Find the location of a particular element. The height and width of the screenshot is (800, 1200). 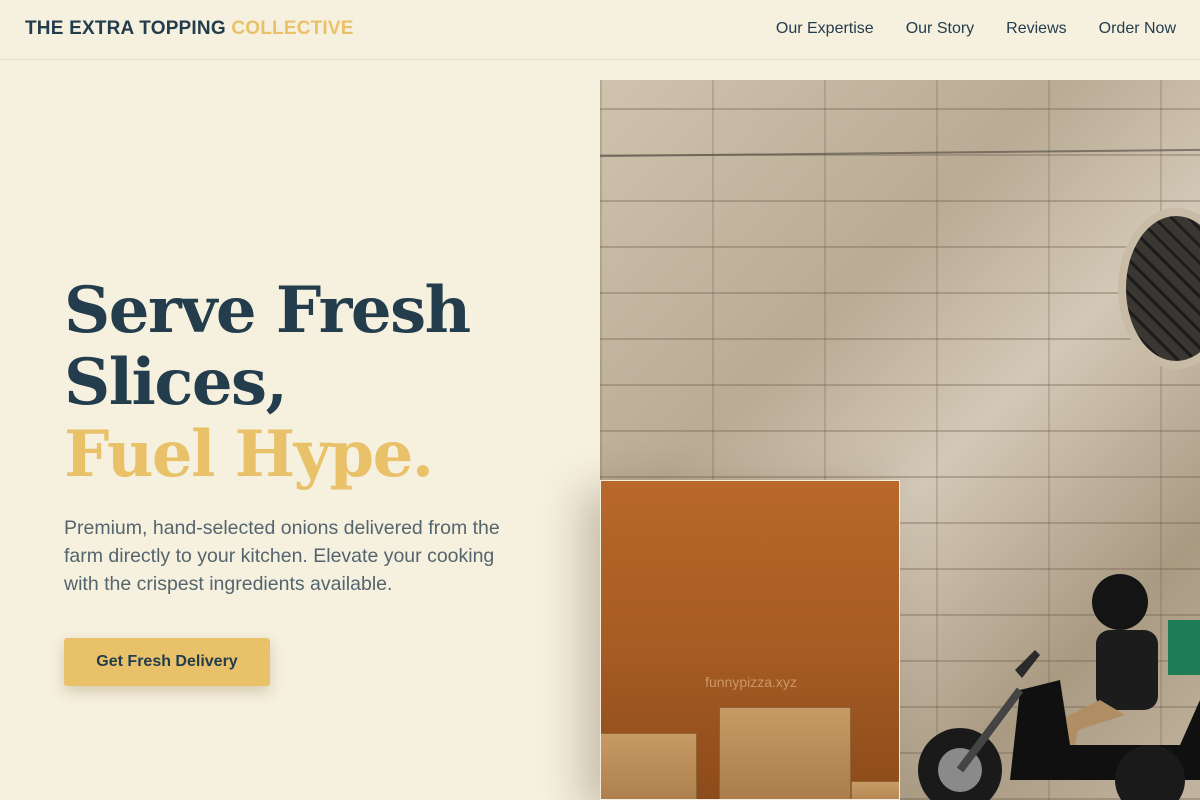

hero-title-line-3: Fuel Hype. is located at coordinates (249, 454).